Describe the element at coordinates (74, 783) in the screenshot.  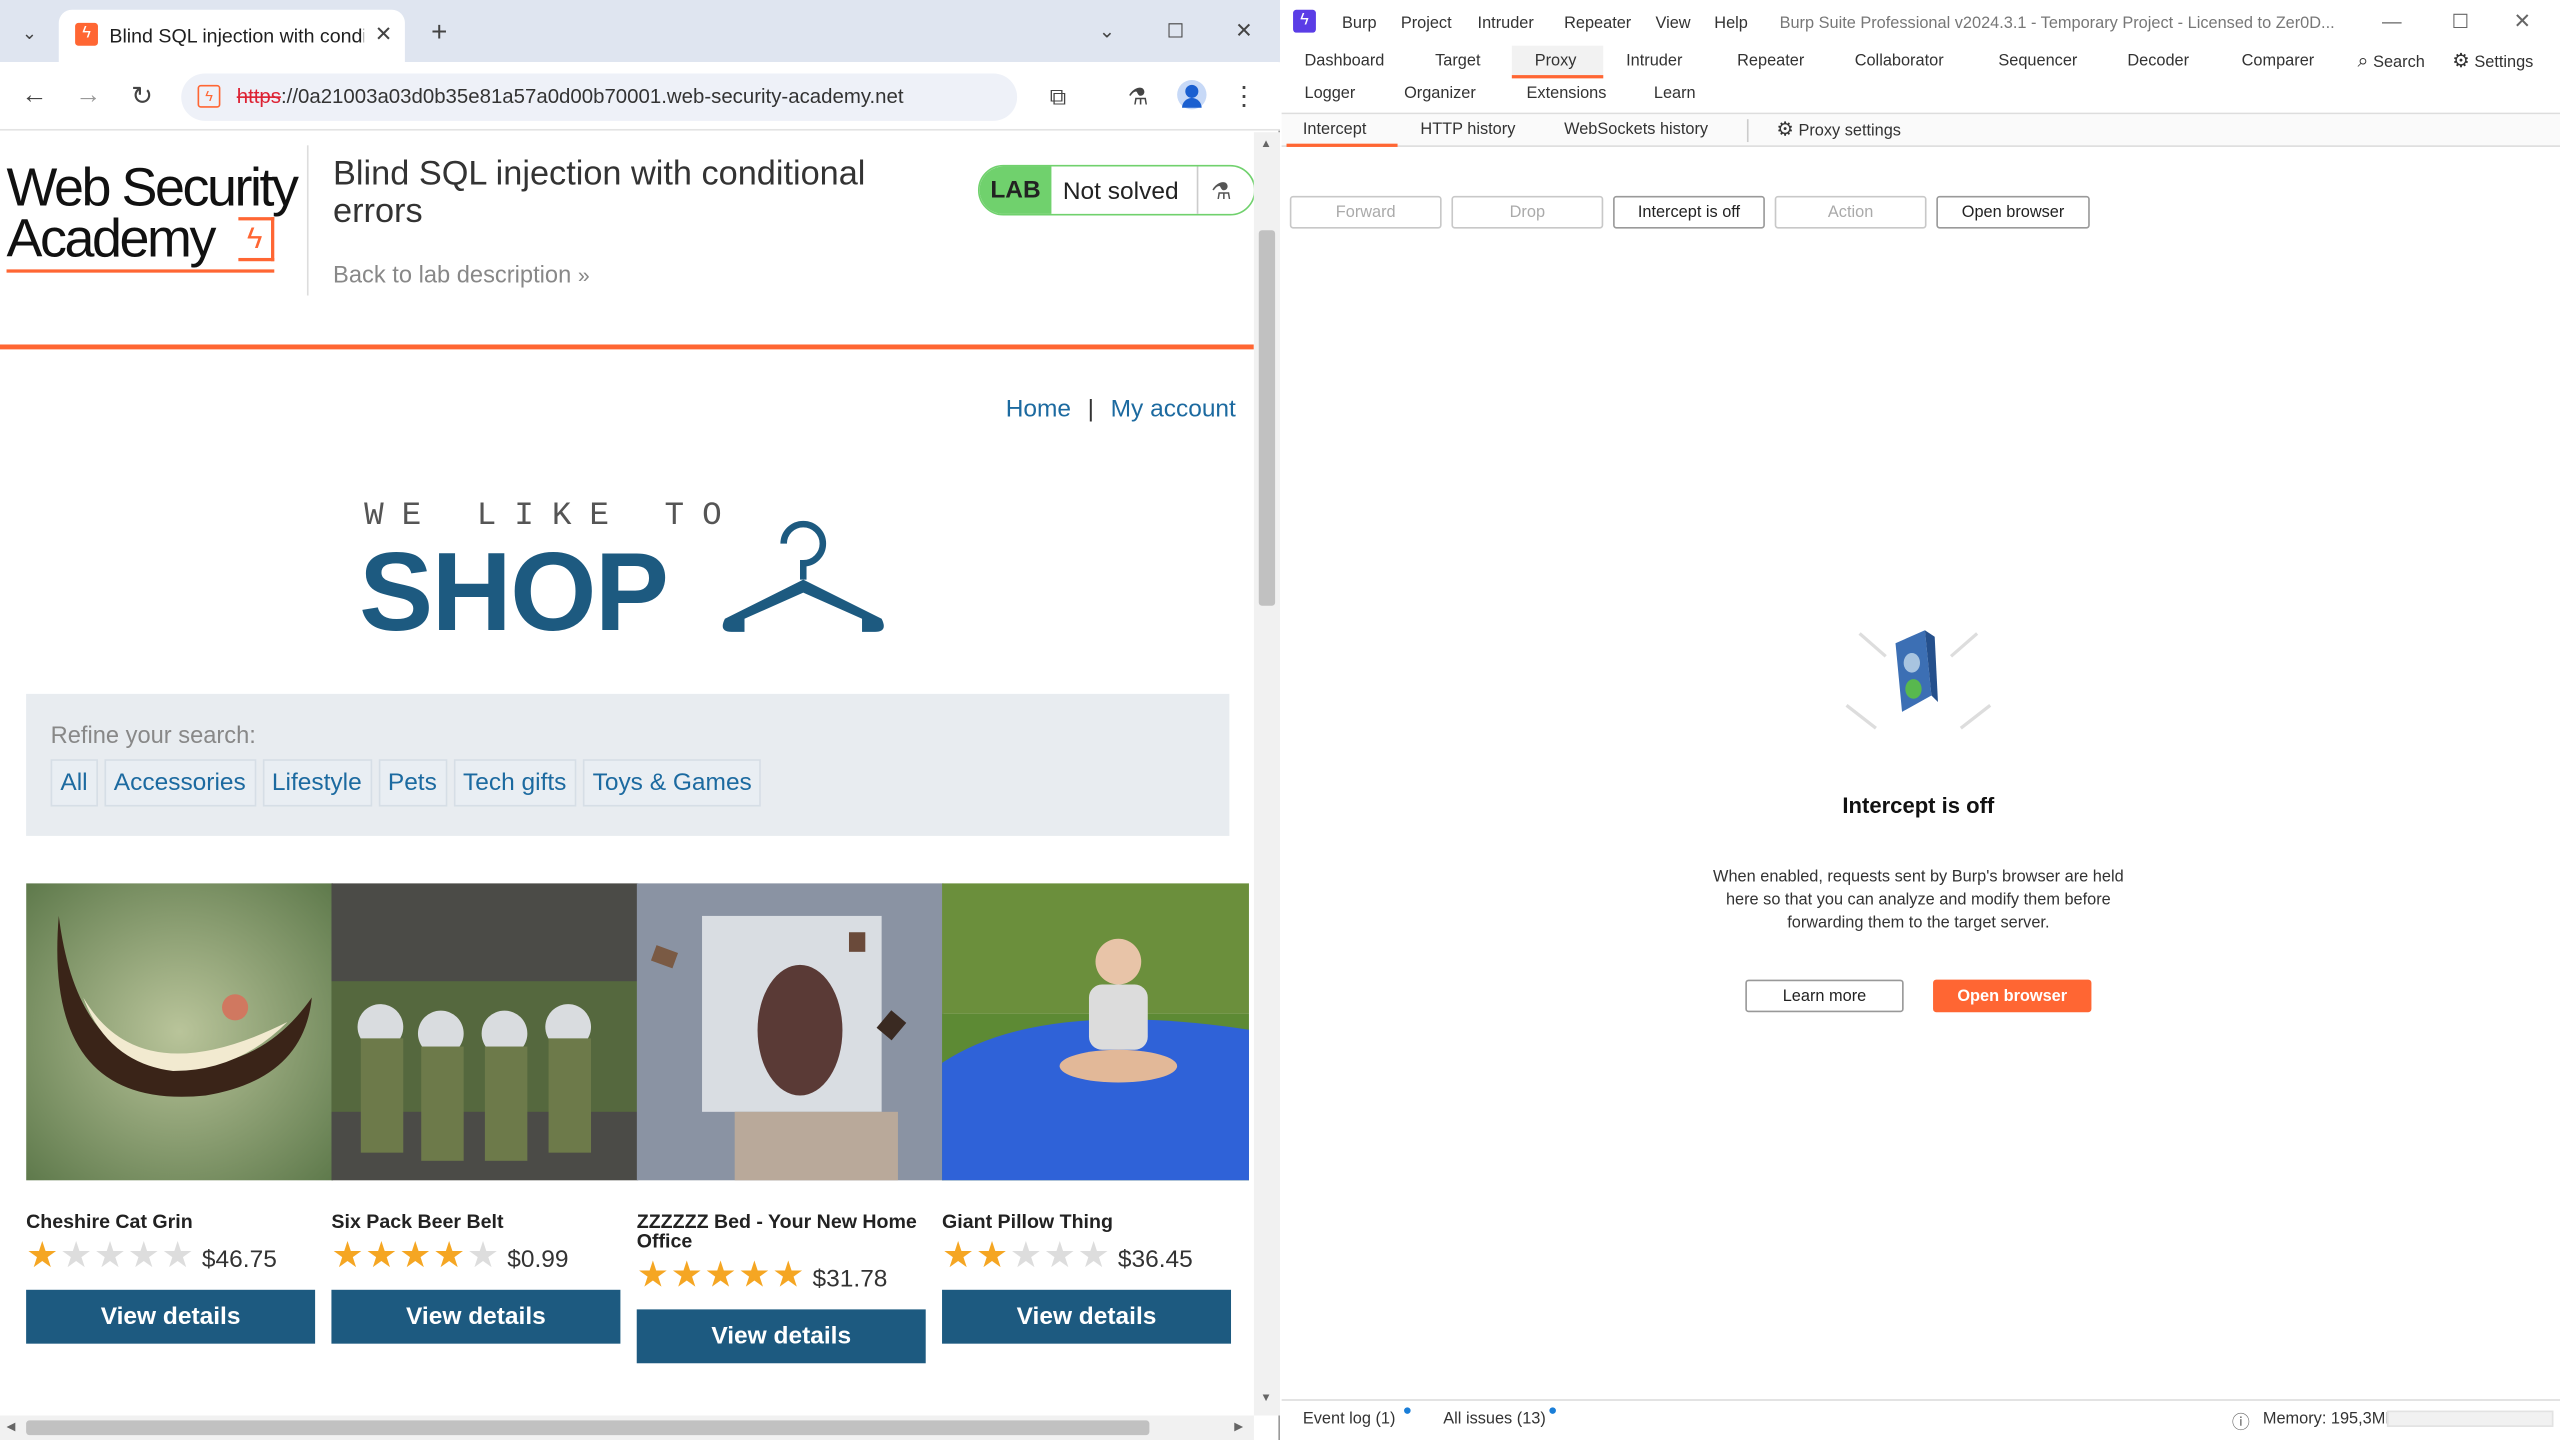
I see `category-all: All` at that location.